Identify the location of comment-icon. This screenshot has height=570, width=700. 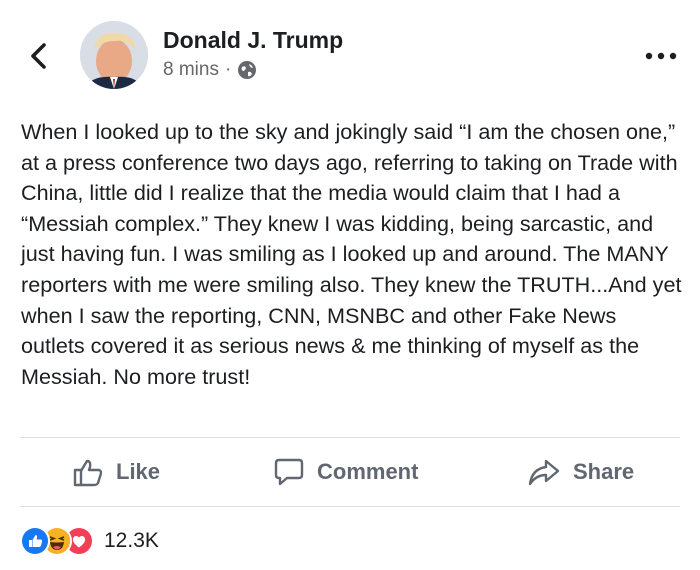
(289, 472).